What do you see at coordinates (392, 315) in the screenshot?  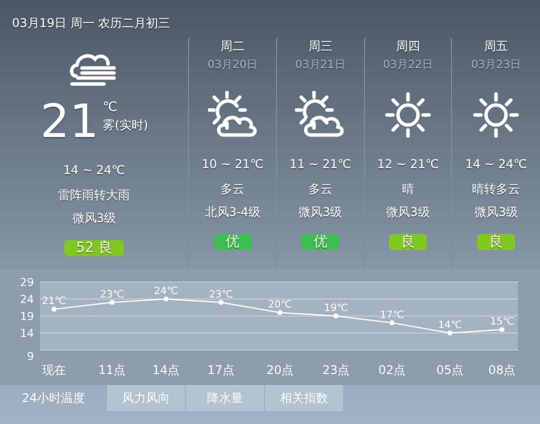 I see `temperature-label: 17℃` at bounding box center [392, 315].